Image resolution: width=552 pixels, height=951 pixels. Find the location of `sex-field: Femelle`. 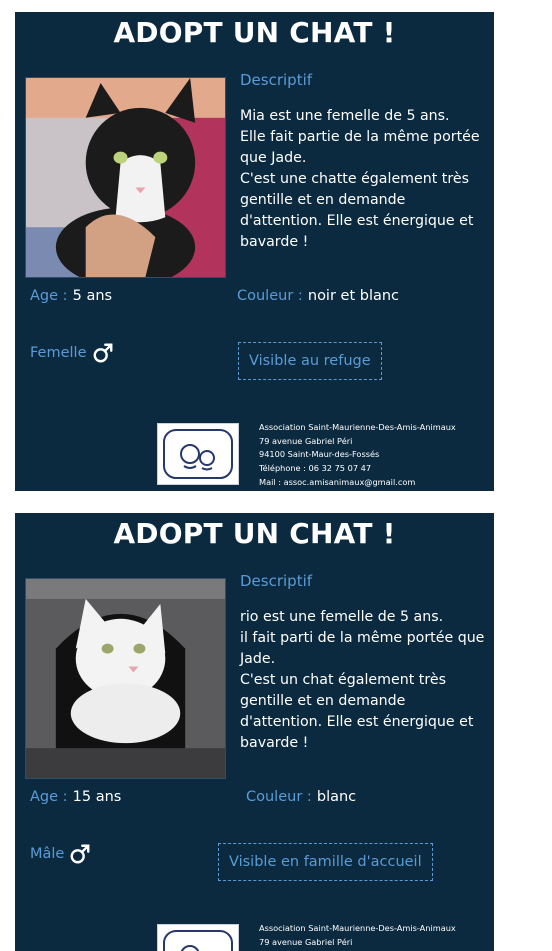

sex-field: Femelle is located at coordinates (72, 353).